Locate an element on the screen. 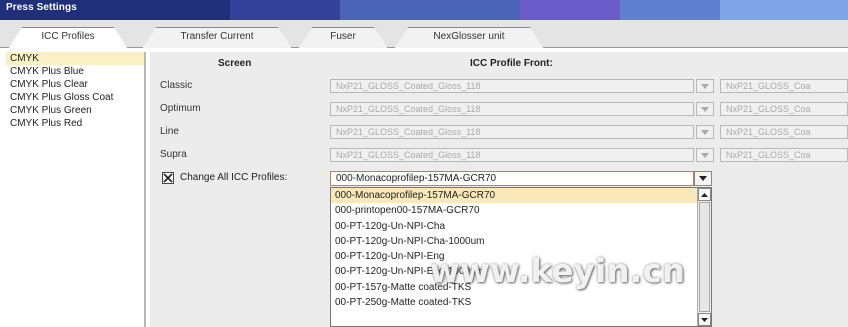 This screenshot has height=327, width=848. scroll-down-button is located at coordinates (704, 319).